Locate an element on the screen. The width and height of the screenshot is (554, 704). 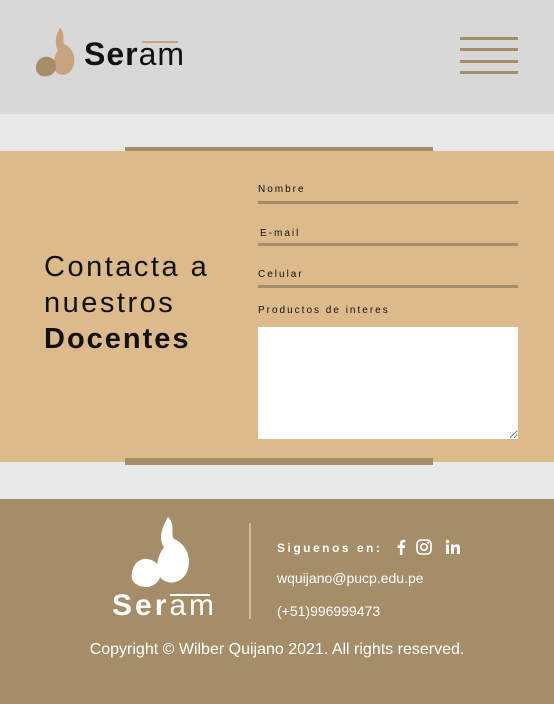
footer-seed-logo-icon is located at coordinates (160, 552).